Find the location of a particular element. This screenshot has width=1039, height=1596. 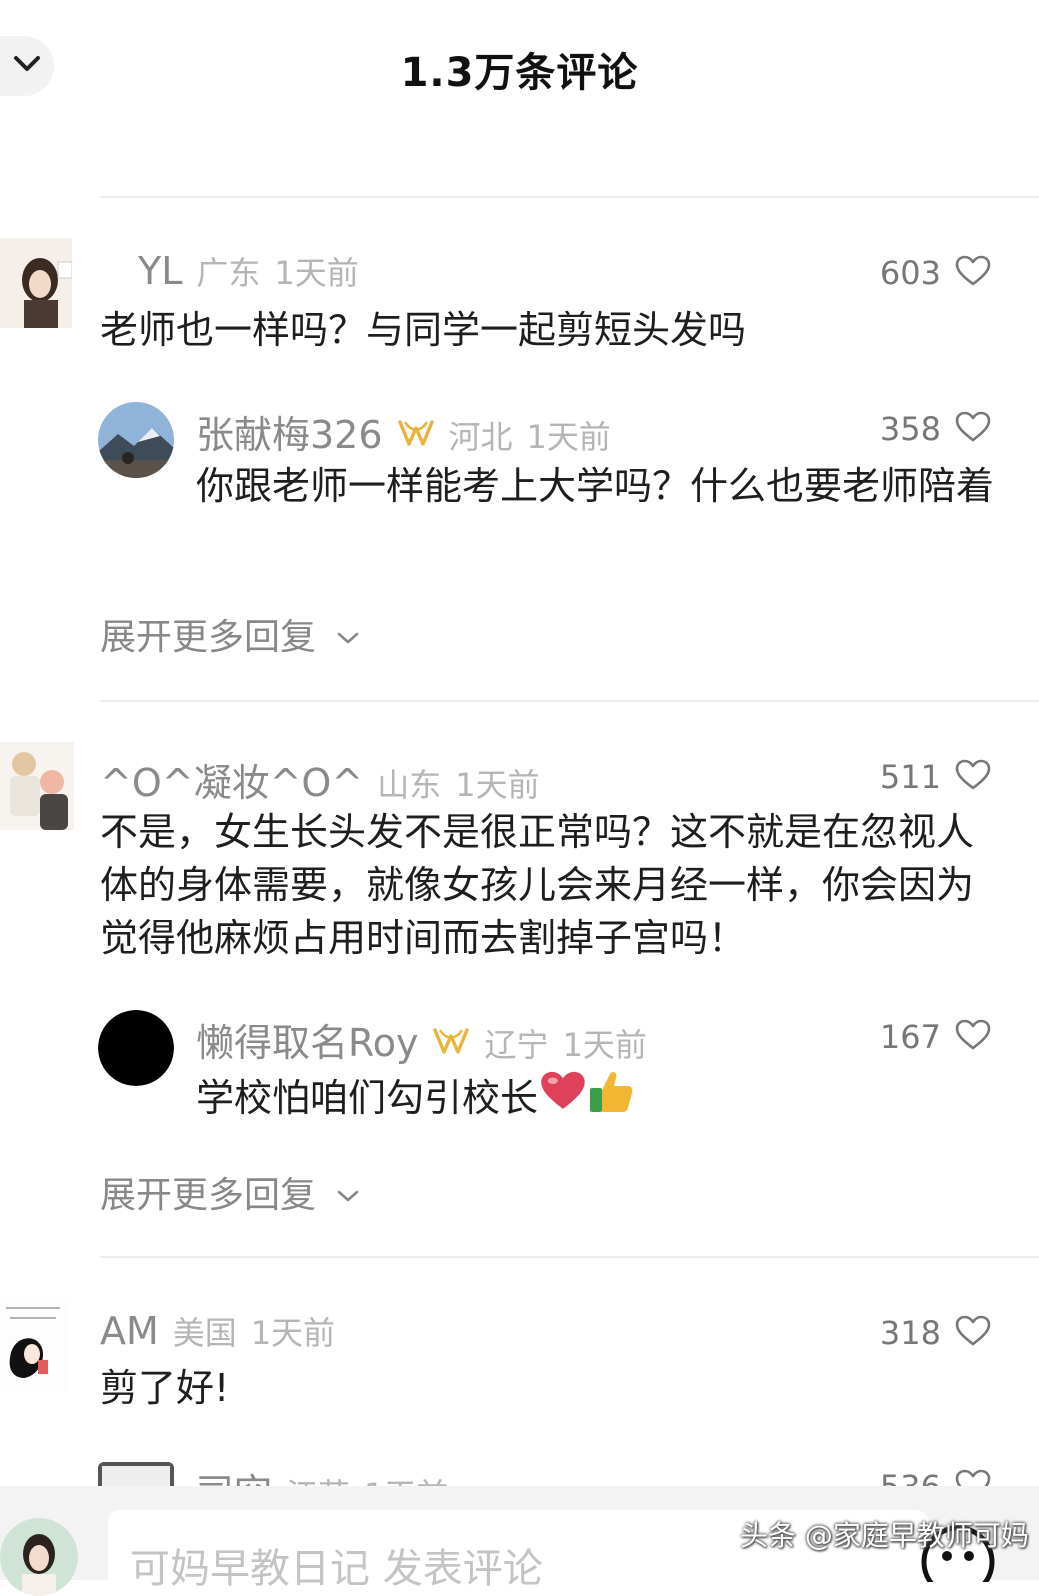

like-count: 511 is located at coordinates (910, 777).